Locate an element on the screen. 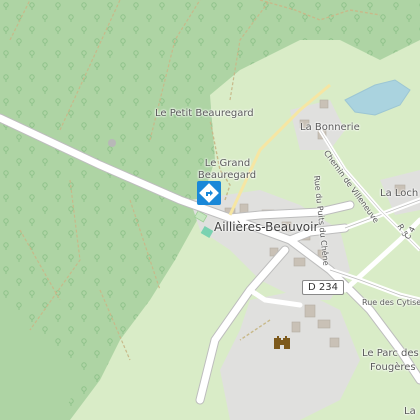  castle-icon is located at coordinates (282, 342).